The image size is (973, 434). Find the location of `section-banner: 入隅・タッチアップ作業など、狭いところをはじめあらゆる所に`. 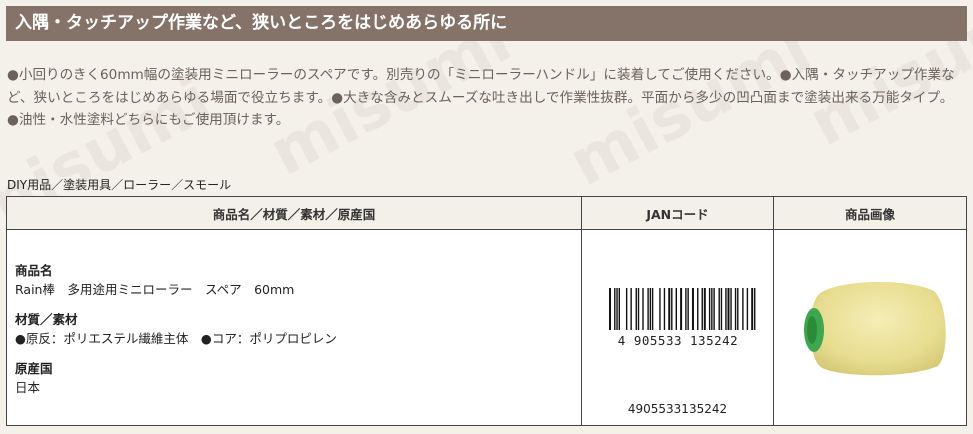

section-banner: 入隅・タッチアップ作業など、狭いところをはじめあらゆる所に is located at coordinates (486, 23).